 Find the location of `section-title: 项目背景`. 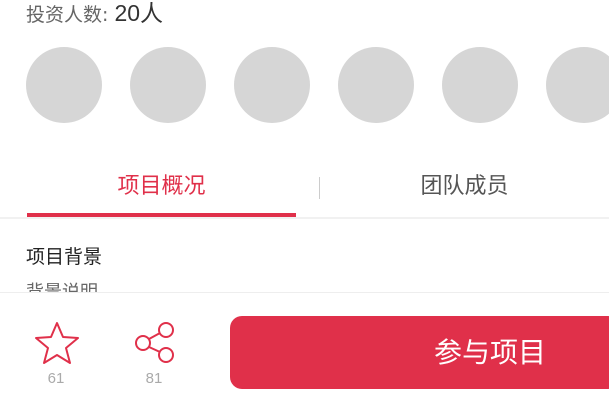

section-title: 项目背景 is located at coordinates (64, 257).